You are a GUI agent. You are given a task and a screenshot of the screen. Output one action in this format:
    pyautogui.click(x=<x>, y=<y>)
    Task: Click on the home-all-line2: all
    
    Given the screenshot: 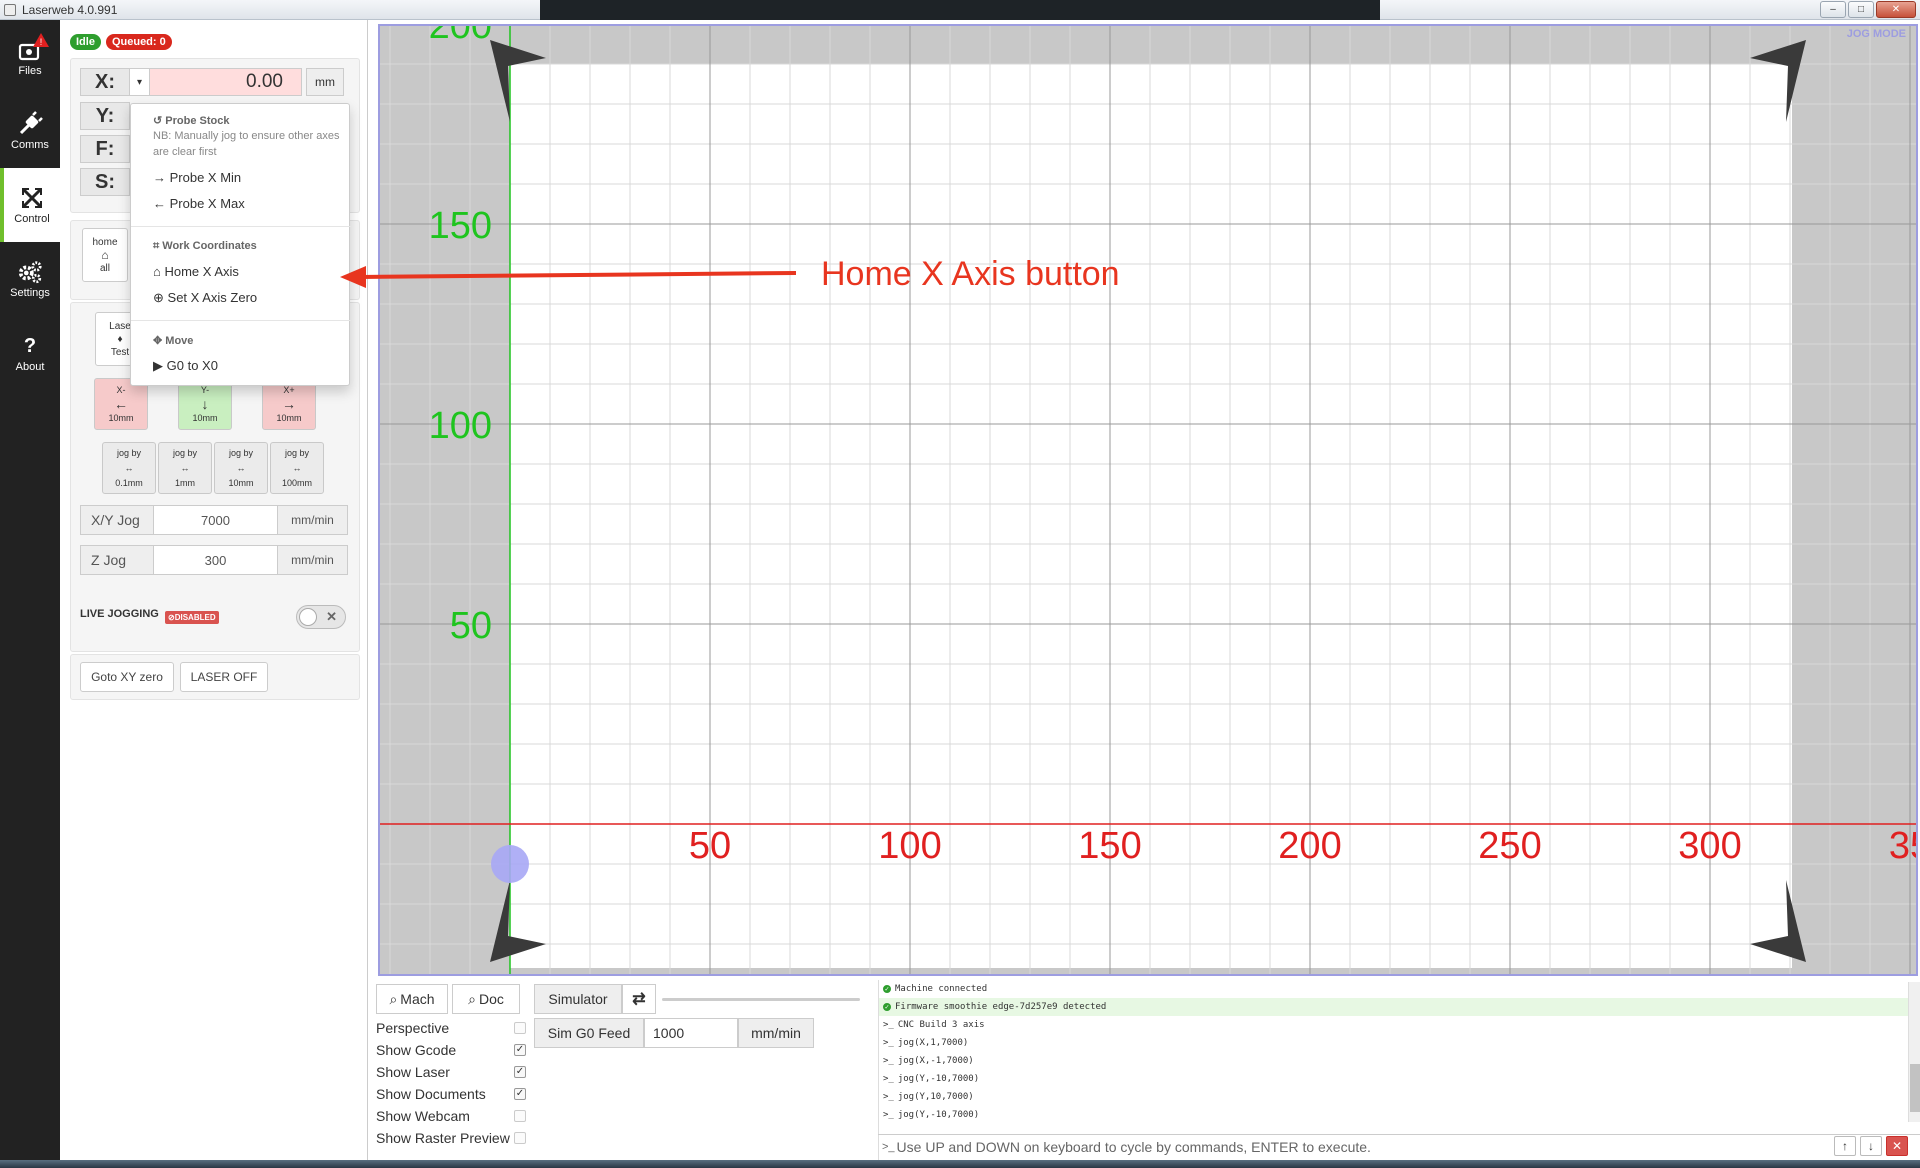 What is the action you would take?
    pyautogui.click(x=104, y=268)
    